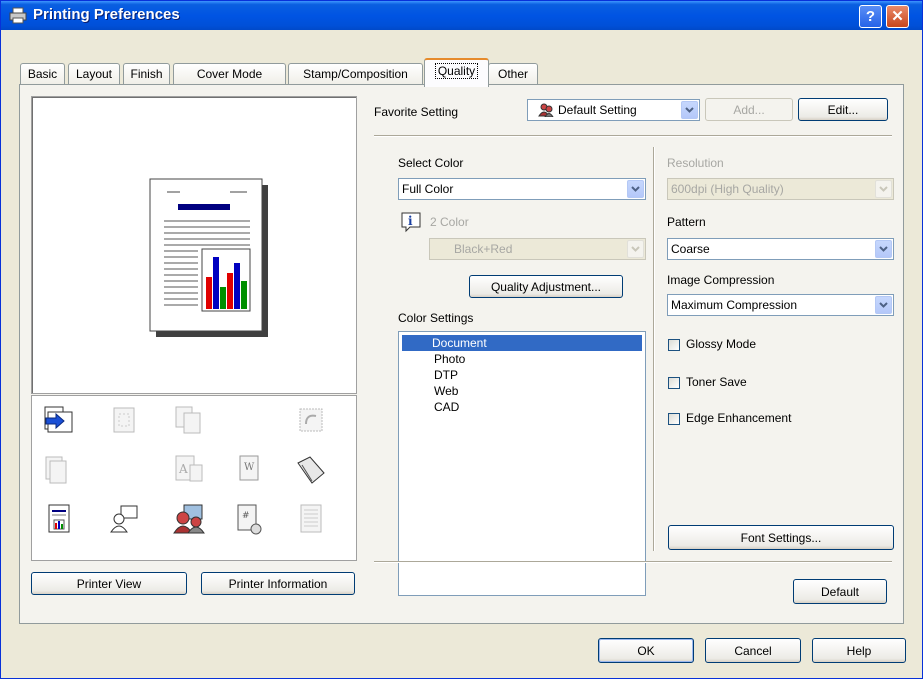  Describe the element at coordinates (727, 189) in the screenshot. I see `resolution-value: 600dpi (High Quality)` at that location.